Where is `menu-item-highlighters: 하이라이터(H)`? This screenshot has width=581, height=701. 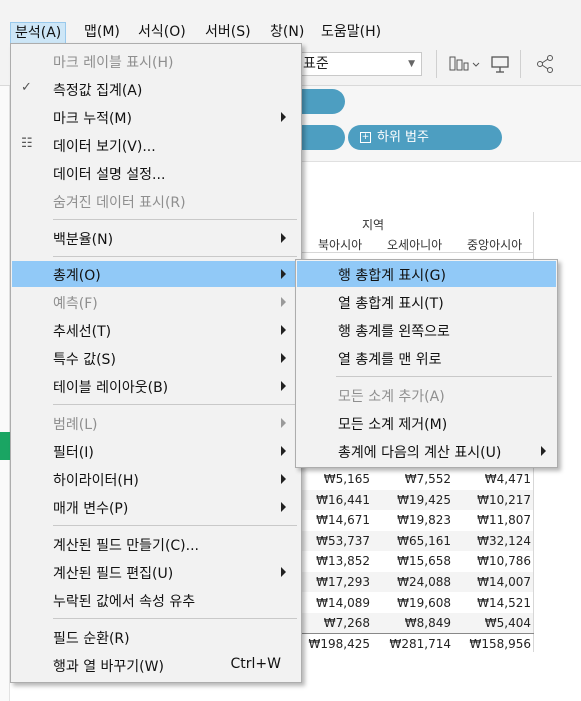 menu-item-highlighters: 하이라이터(H) is located at coordinates (156, 479).